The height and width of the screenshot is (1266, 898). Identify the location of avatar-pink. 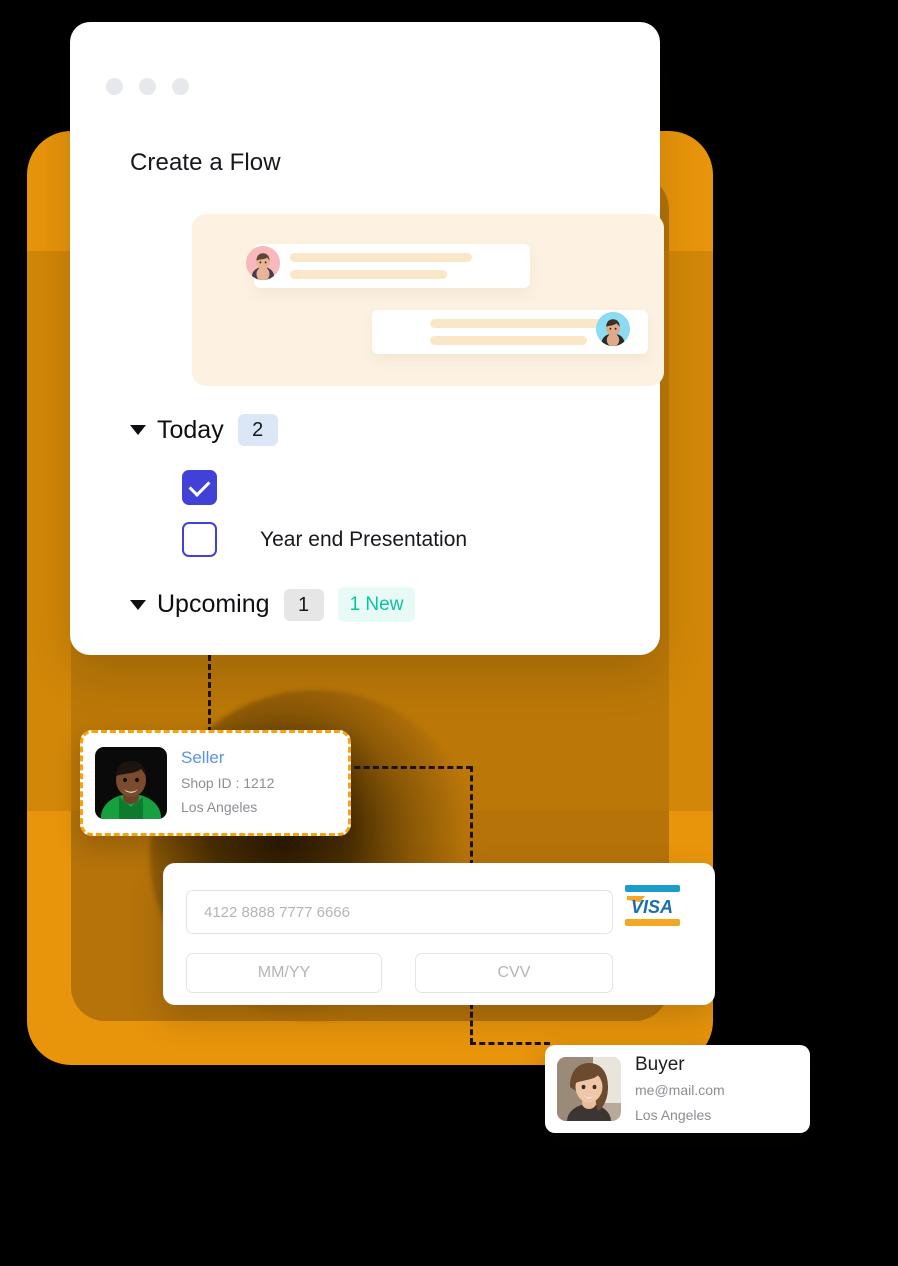
(263, 263).